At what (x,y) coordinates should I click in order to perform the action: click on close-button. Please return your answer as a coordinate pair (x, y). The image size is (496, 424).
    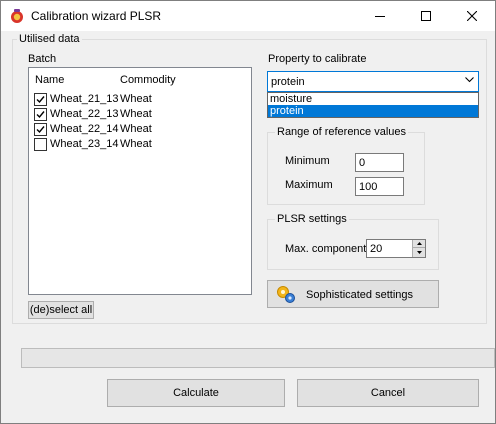
    Looking at the image, I should click on (472, 16).